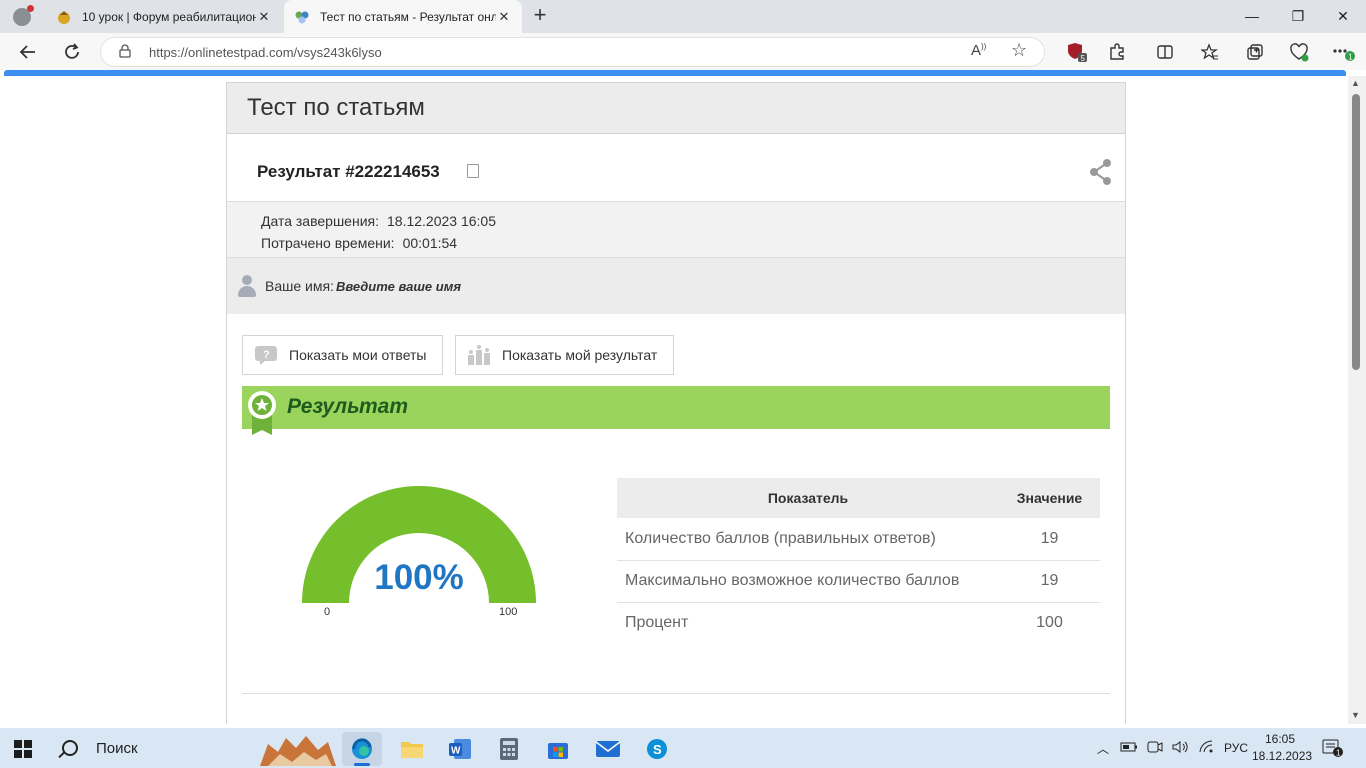 The width and height of the screenshot is (1366, 768). Describe the element at coordinates (328, 243) in the screenshot. I see `time-spent-label: Потрачено времени:` at that location.